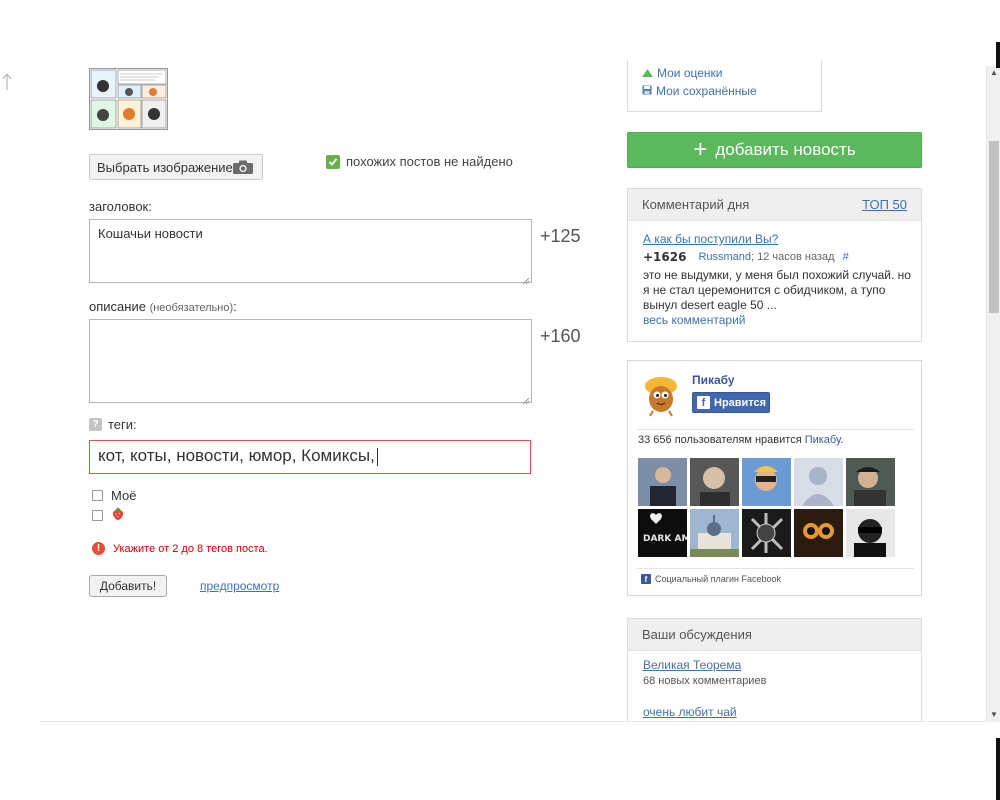  Describe the element at coordinates (128, 586) in the screenshot. I see `submit-post-button: Добавить!` at that location.